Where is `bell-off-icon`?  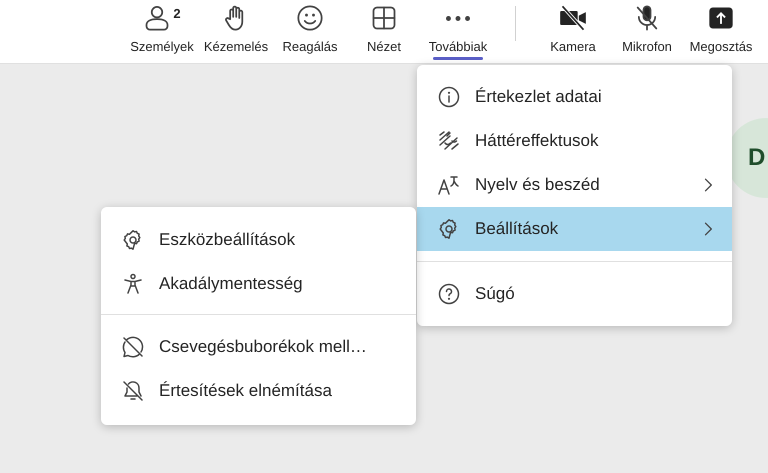 bell-off-icon is located at coordinates (133, 391).